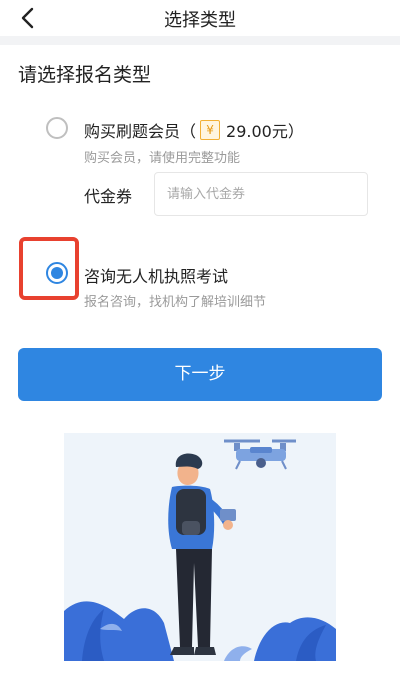 The width and height of the screenshot is (400, 678). What do you see at coordinates (85, 75) in the screenshot?
I see `section-title: 请选择报名类型` at bounding box center [85, 75].